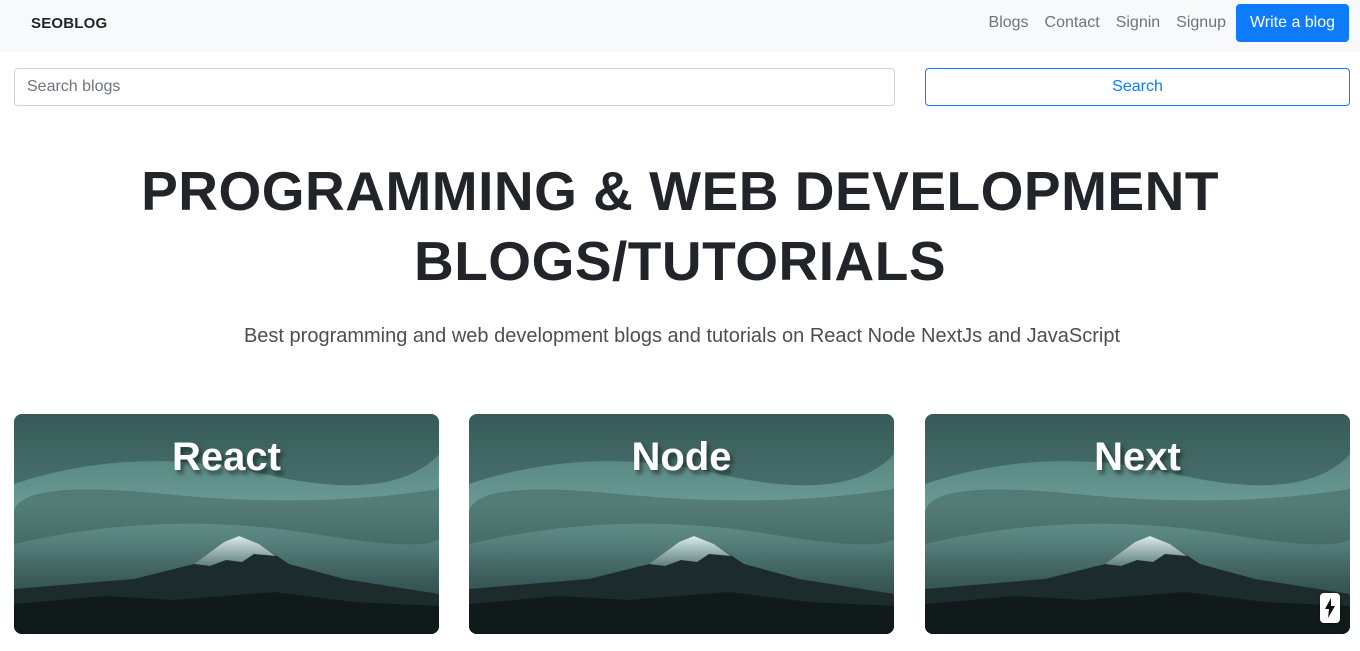  Describe the element at coordinates (1174, 23) in the screenshot. I see `nav-links: Blogs Contact Signin Signup Write a blog` at that location.